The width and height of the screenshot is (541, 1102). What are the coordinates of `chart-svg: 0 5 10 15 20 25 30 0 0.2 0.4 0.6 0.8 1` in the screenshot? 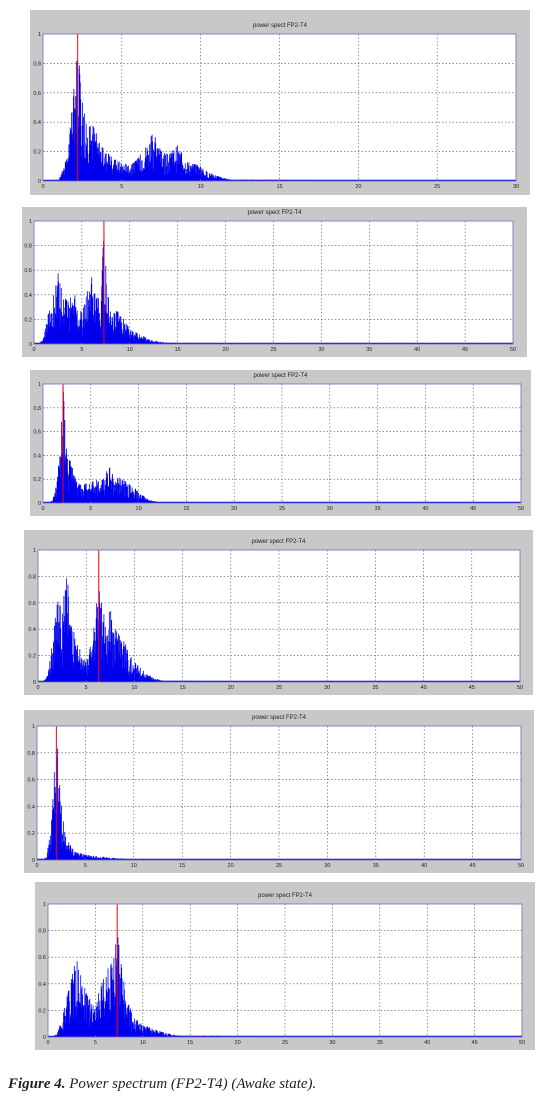 It's located at (276, 111).